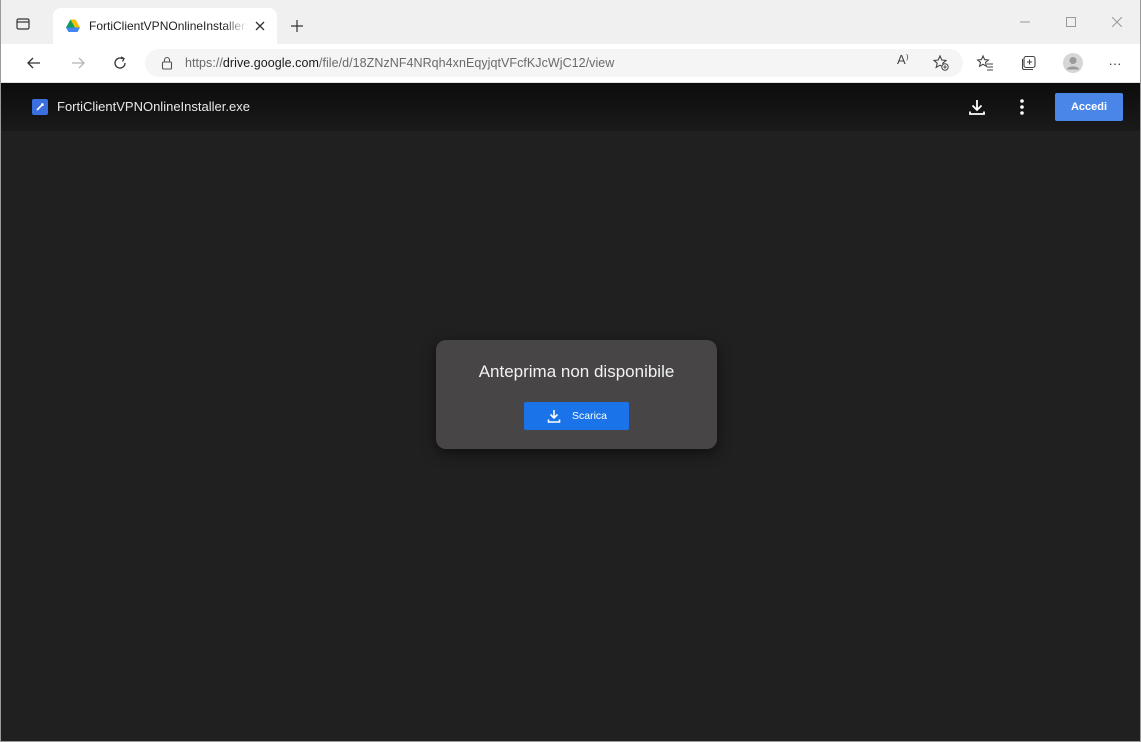 The image size is (1141, 742). I want to click on download-label: Scarica, so click(589, 416).